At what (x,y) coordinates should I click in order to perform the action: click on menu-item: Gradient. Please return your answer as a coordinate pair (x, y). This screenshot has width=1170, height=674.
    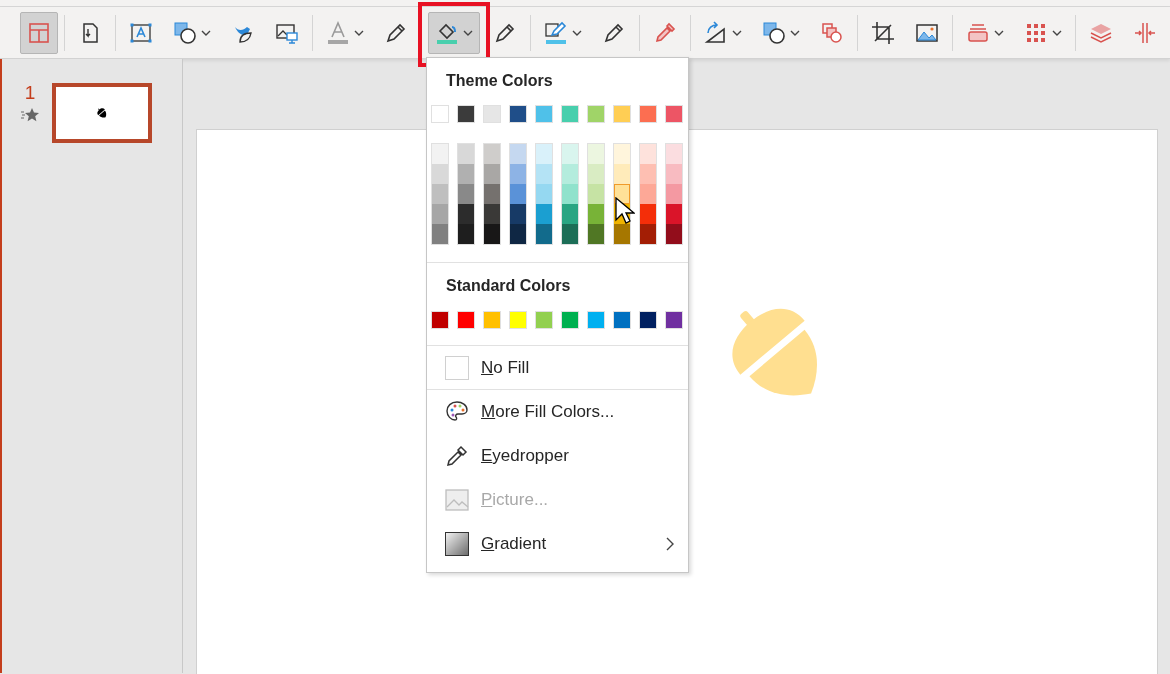
    Looking at the image, I should click on (557, 544).